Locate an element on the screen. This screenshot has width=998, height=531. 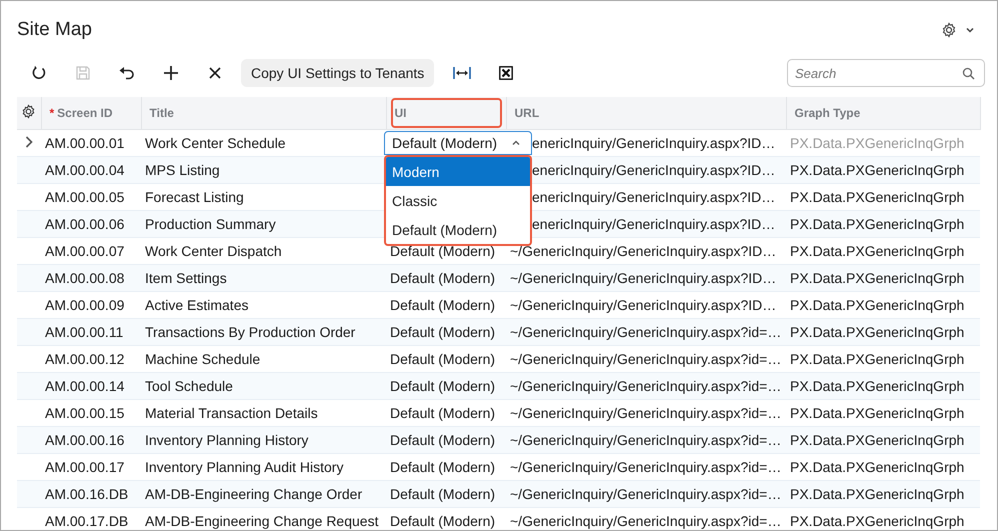
table-cell: AM.00.00.07 is located at coordinates (84, 251).